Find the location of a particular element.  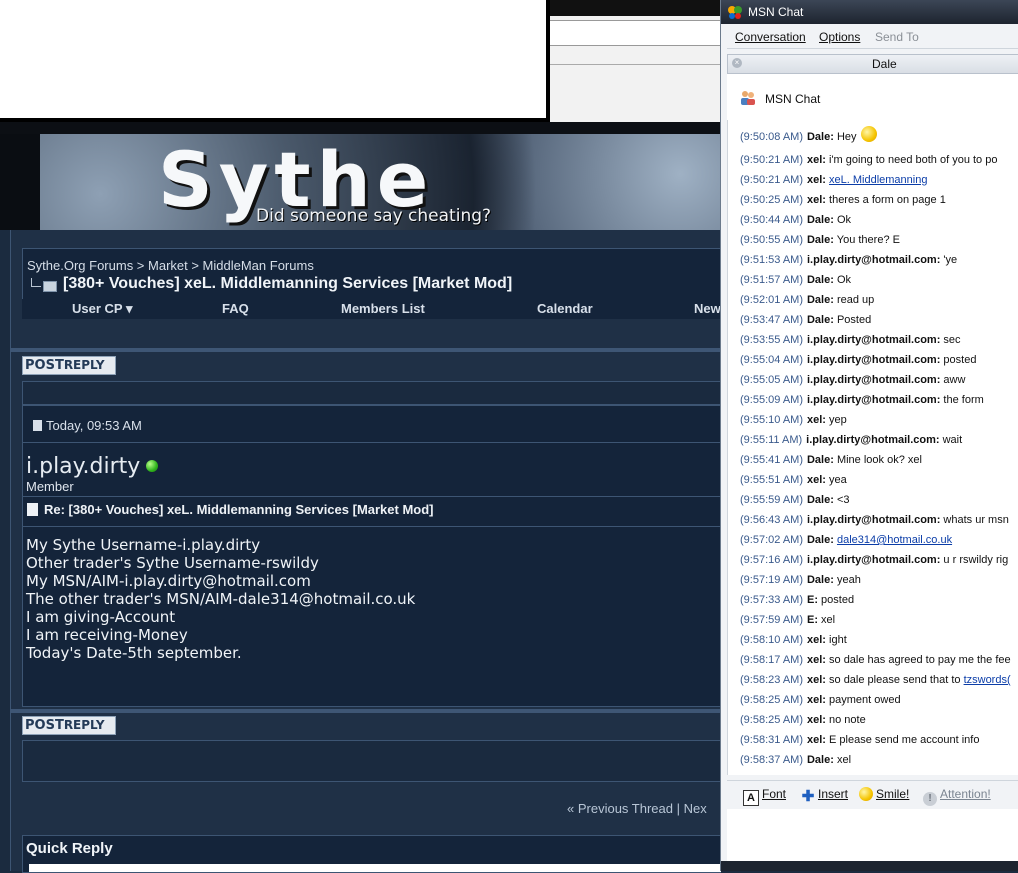

smile-button: Smile! is located at coordinates (884, 794).